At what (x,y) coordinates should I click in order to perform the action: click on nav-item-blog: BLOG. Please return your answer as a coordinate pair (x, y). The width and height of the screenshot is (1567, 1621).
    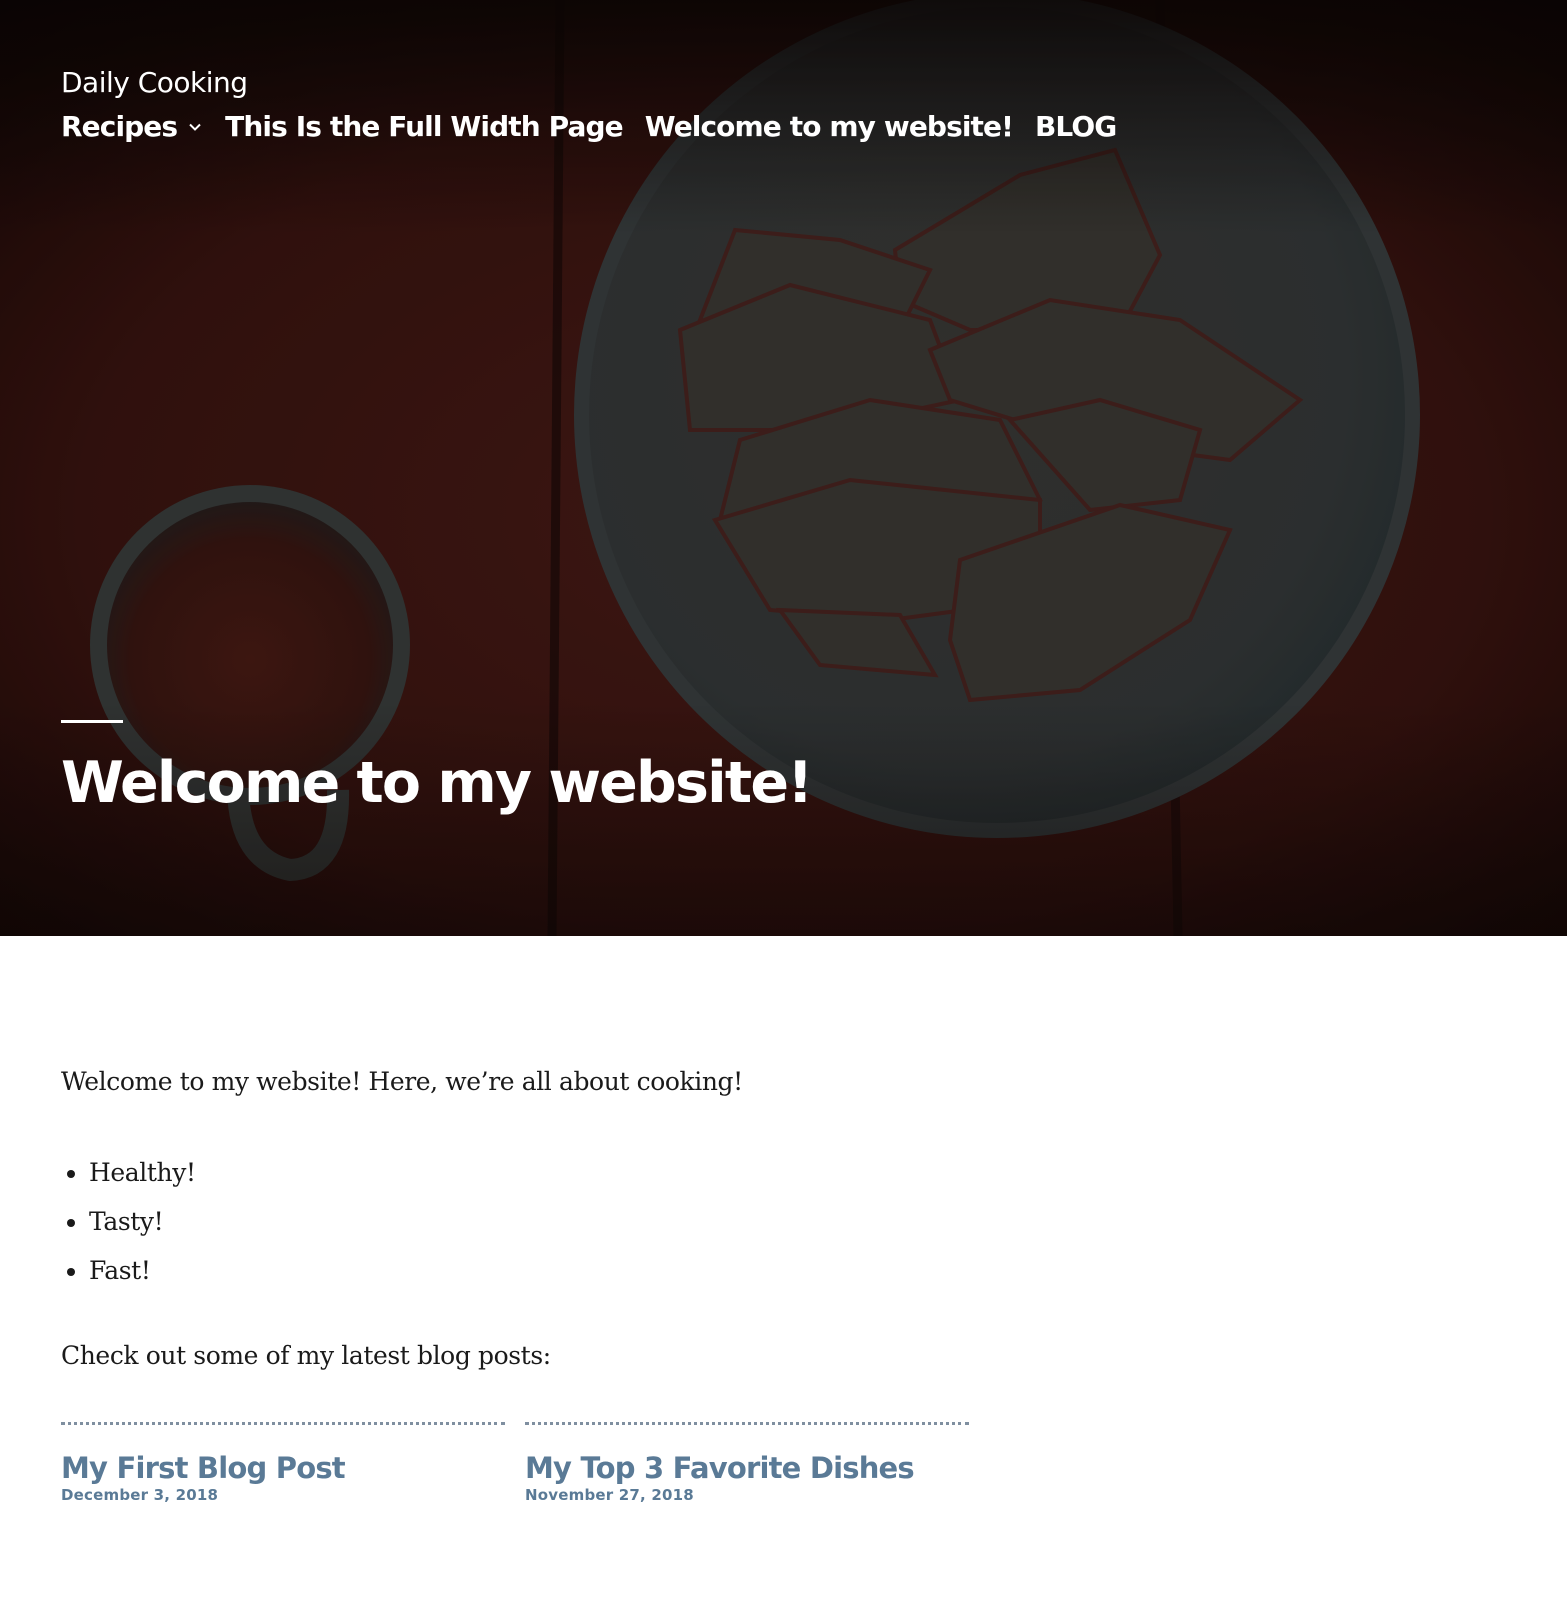
    Looking at the image, I should click on (1076, 126).